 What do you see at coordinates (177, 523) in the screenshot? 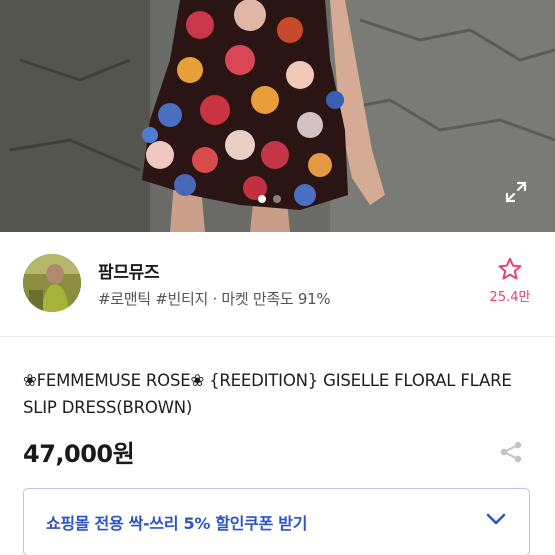
I see `coupon-label: 쇼핑몰 전용 싹-쓰리 5% 할인쿠폰 받기` at bounding box center [177, 523].